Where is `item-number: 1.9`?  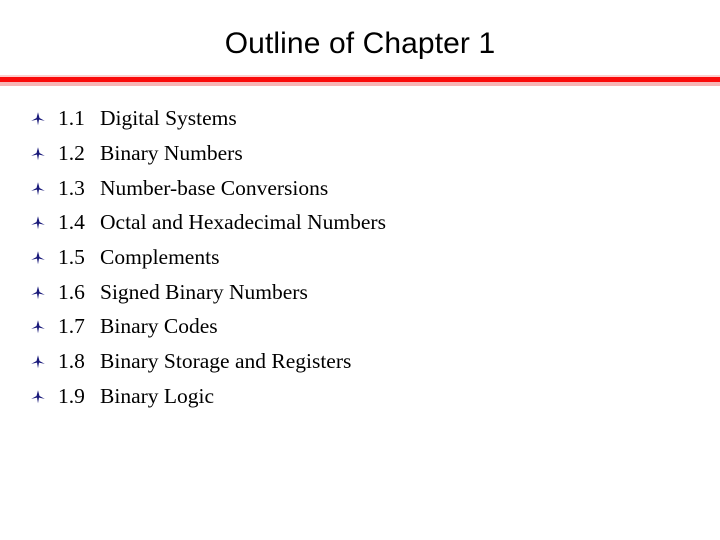 item-number: 1.9 is located at coordinates (71, 395).